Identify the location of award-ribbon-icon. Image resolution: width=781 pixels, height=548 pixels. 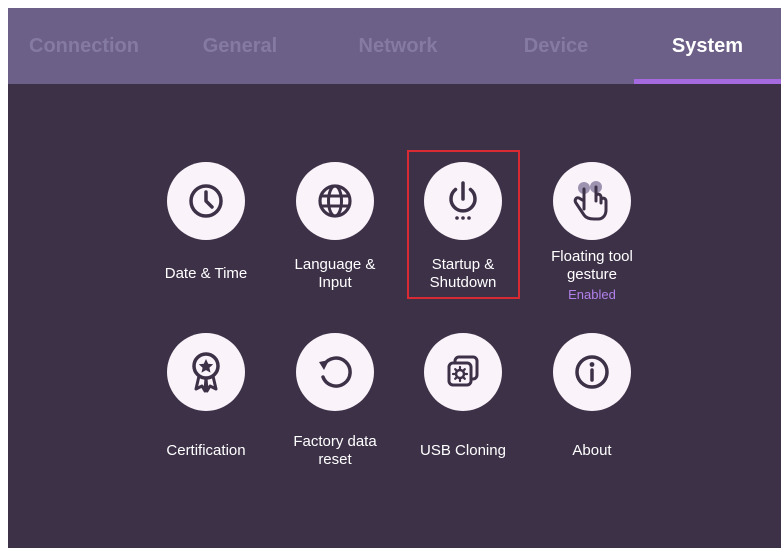
(206, 372).